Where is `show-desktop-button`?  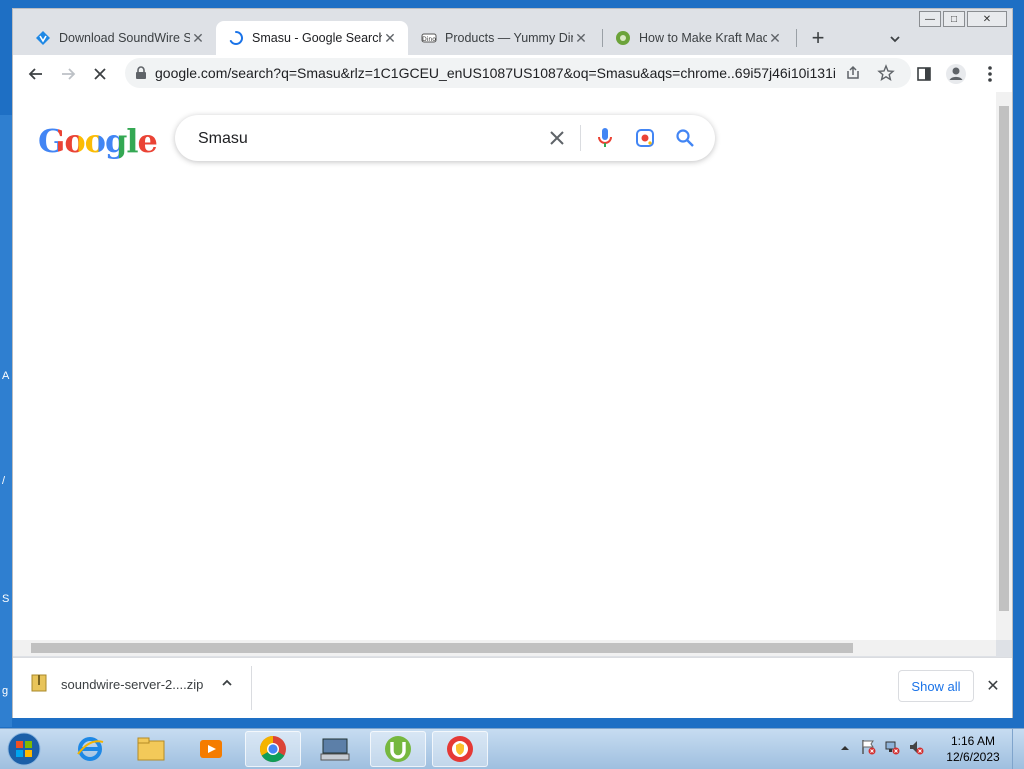
show-desktop-button is located at coordinates (1018, 749).